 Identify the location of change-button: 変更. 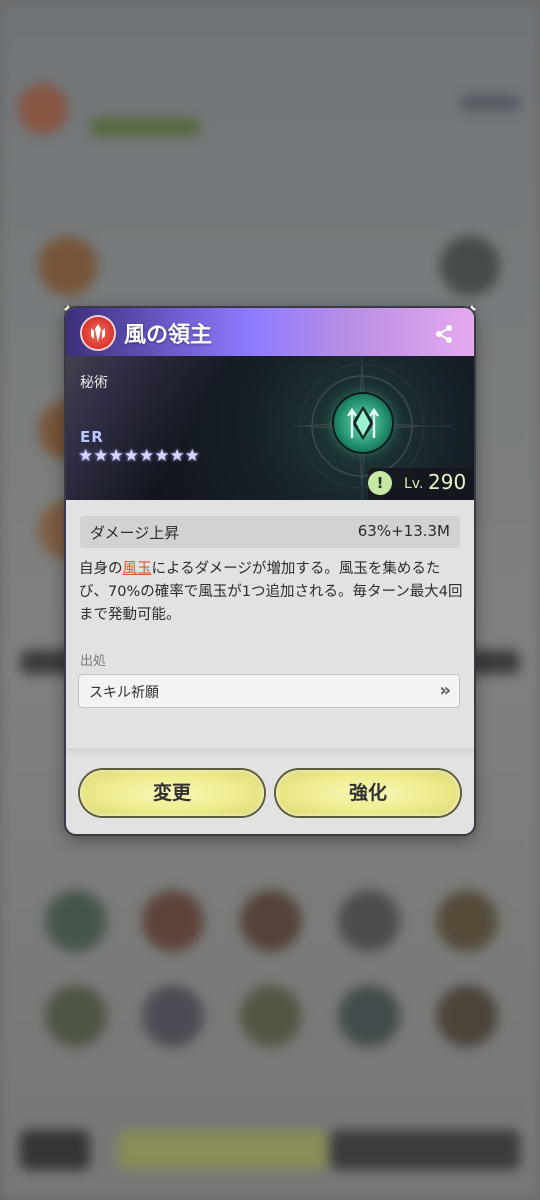
(172, 793).